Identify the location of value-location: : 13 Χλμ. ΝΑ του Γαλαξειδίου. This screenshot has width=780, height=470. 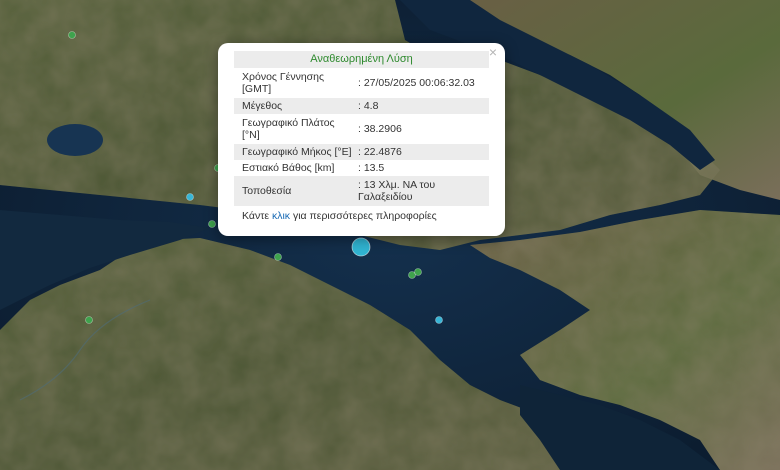
(422, 191).